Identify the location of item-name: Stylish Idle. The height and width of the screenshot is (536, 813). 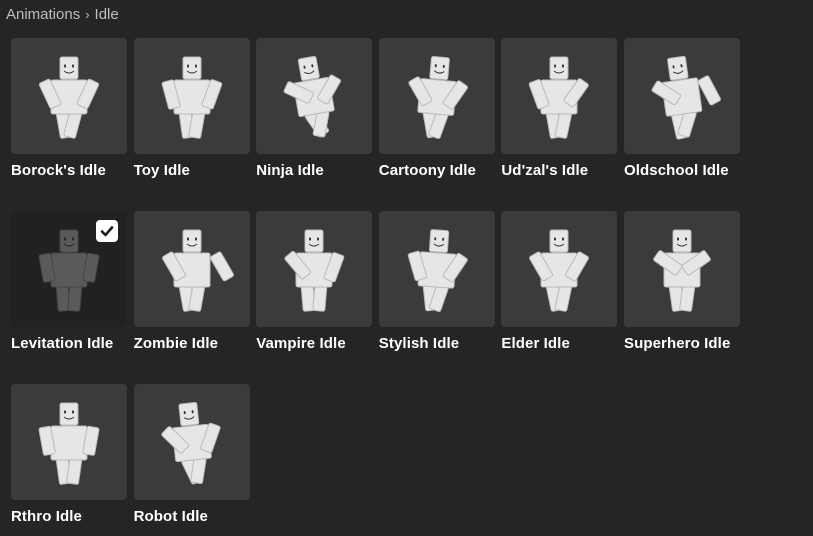
(419, 343).